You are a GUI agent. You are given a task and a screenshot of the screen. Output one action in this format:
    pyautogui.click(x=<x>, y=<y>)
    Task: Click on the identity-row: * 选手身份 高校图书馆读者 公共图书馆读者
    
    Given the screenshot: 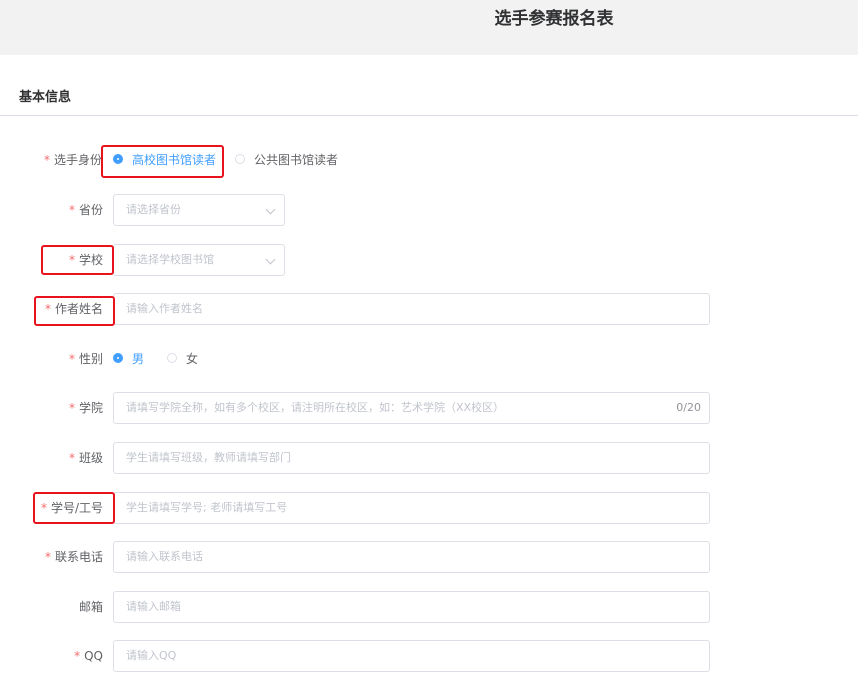 What is the action you would take?
    pyautogui.click(x=429, y=160)
    